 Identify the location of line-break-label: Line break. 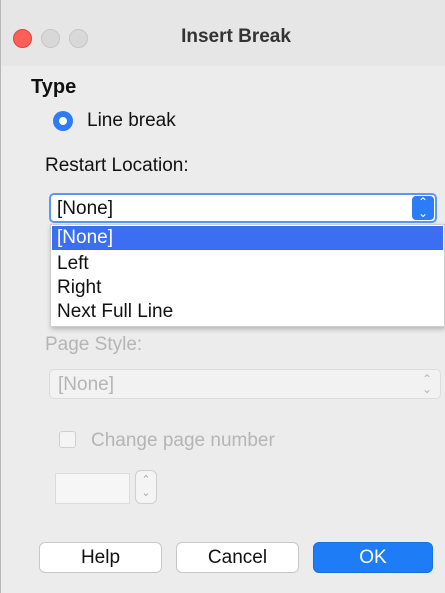
(131, 121).